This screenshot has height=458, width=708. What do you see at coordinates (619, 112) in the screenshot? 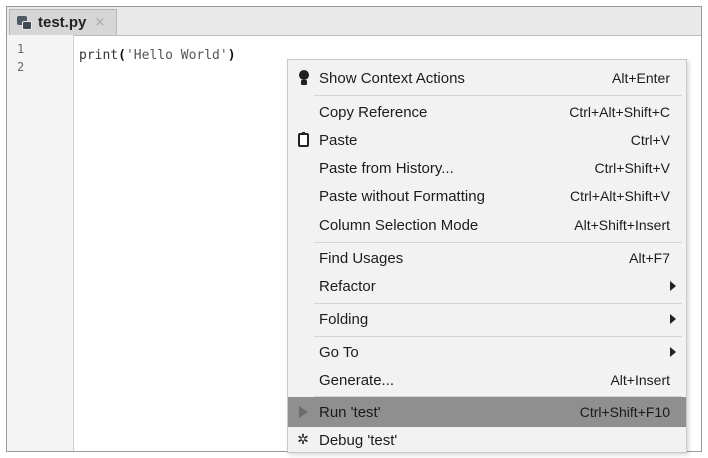
I see `menu-item-shortcut: Ctrl+Alt+Shift+C` at bounding box center [619, 112].